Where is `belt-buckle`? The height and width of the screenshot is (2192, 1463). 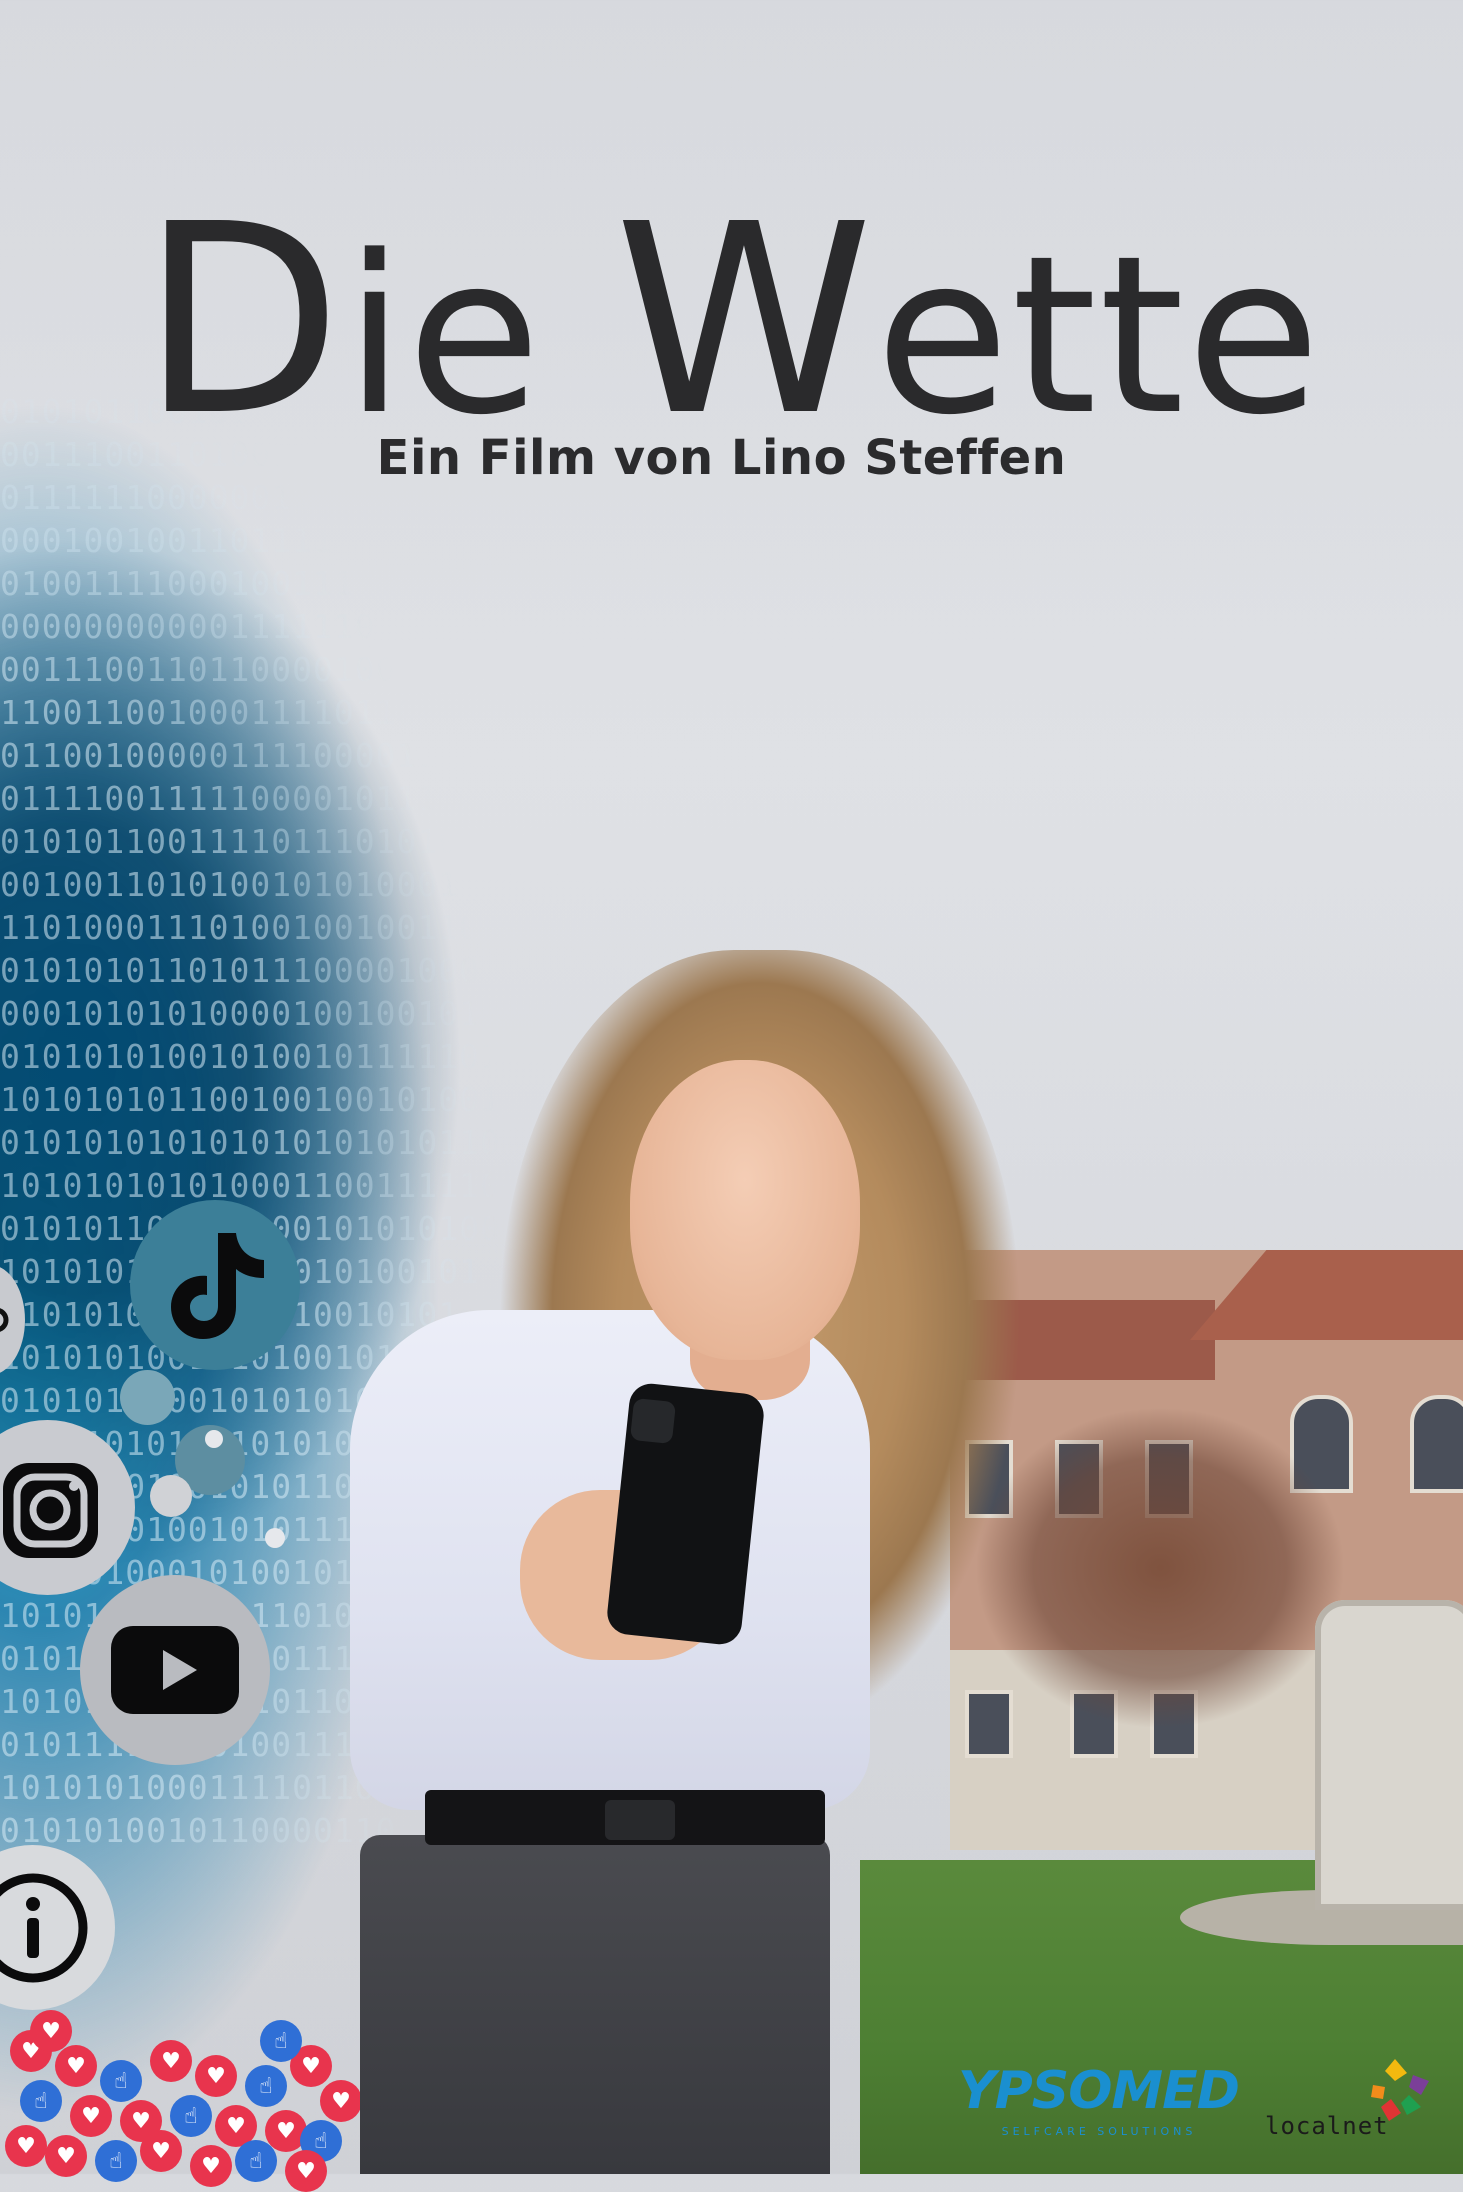 belt-buckle is located at coordinates (640, 1820).